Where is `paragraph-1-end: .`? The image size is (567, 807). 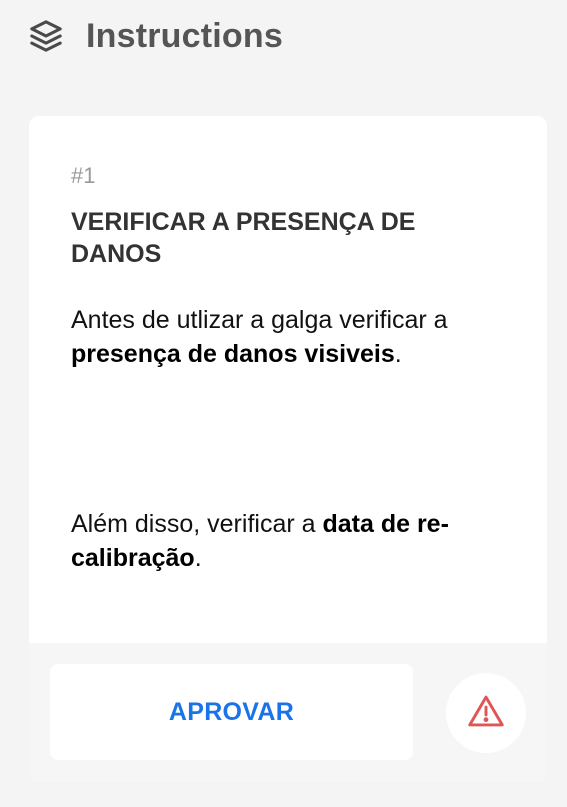 paragraph-1-end: . is located at coordinates (398, 354).